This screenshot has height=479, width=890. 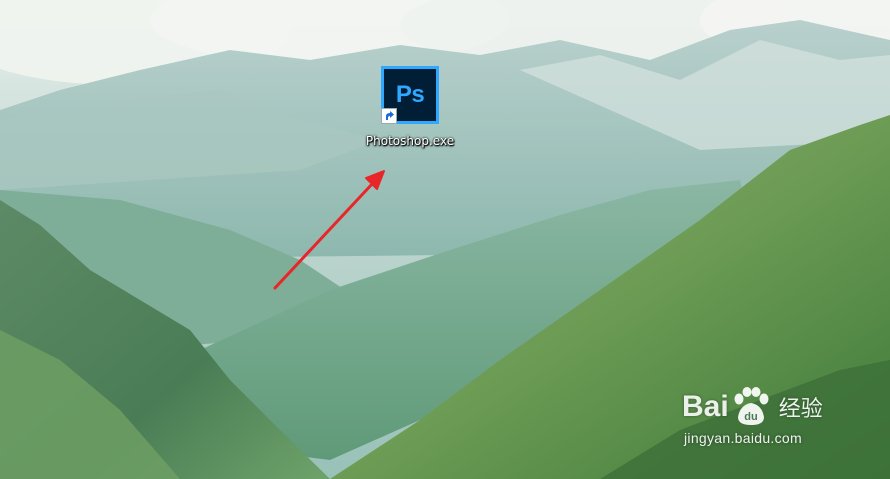 What do you see at coordinates (751, 406) in the screenshot?
I see `baidu-paw-du-icon: du` at bounding box center [751, 406].